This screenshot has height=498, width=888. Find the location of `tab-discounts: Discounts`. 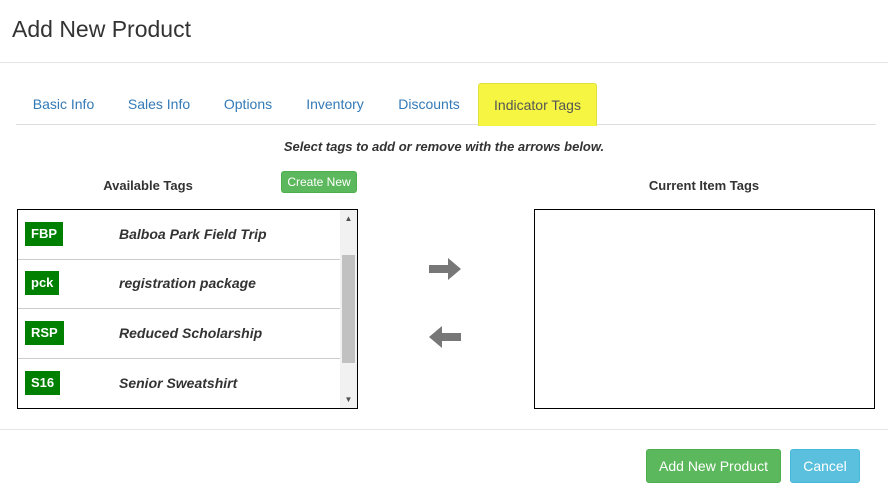

tab-discounts: Discounts is located at coordinates (429, 104).